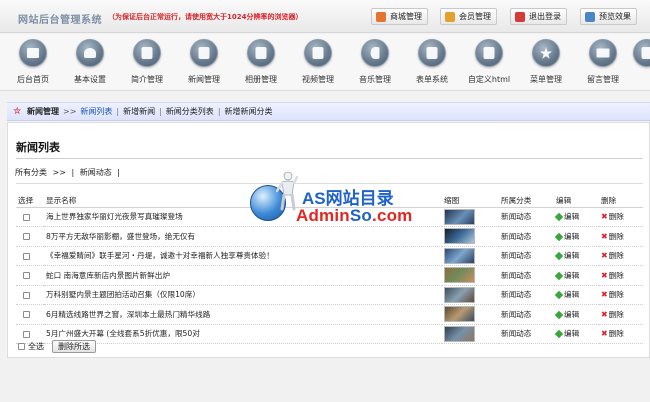  Describe the element at coordinates (123, 333) in the screenshot. I see `news-title-link: 5月广州盛大开幕 (全线套系5折优惠，限50对` at that location.